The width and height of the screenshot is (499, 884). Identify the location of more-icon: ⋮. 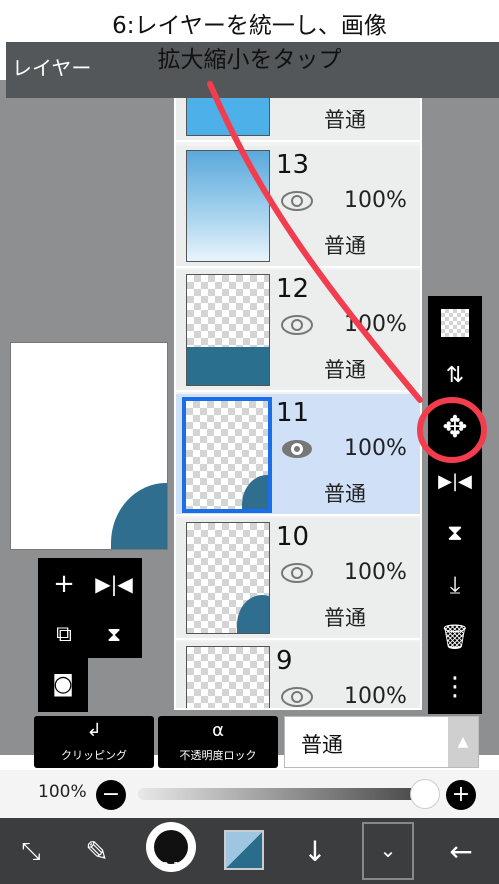
(455, 687).